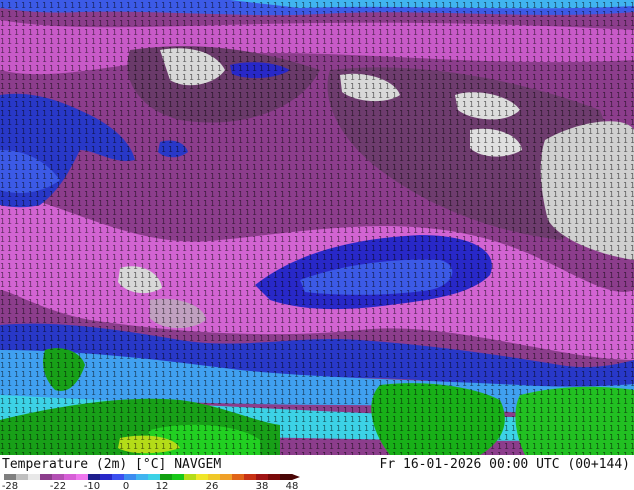  I want to click on parameter-caption: Temperature (2m) [°C] NAVGEM, so click(111, 464).